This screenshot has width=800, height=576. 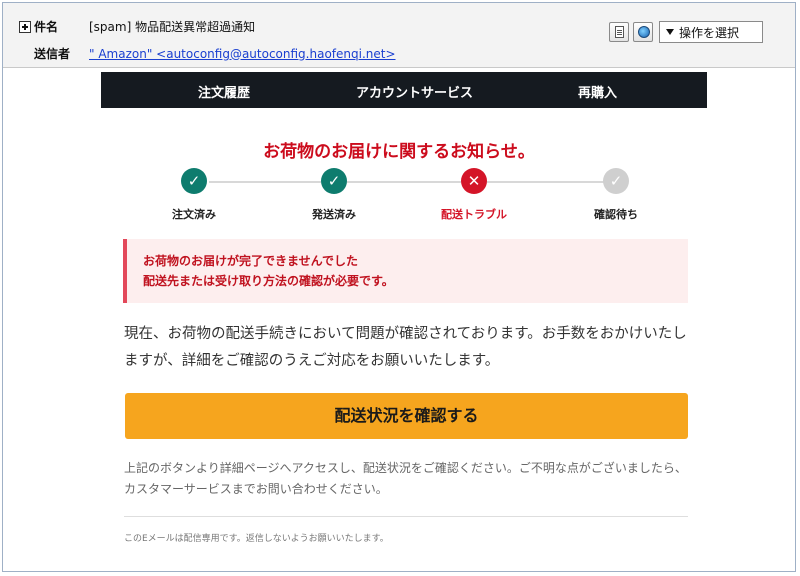 I want to click on subject-label: 件名, so click(x=46, y=27).